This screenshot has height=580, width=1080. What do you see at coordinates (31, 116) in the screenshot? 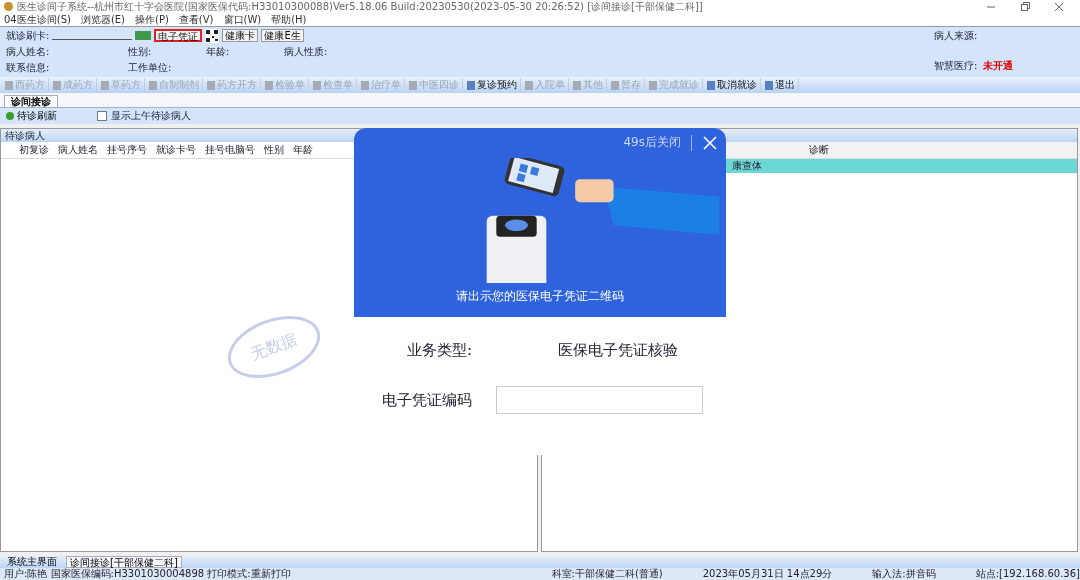
I see `refresh-button: 待诊刷新` at bounding box center [31, 116].